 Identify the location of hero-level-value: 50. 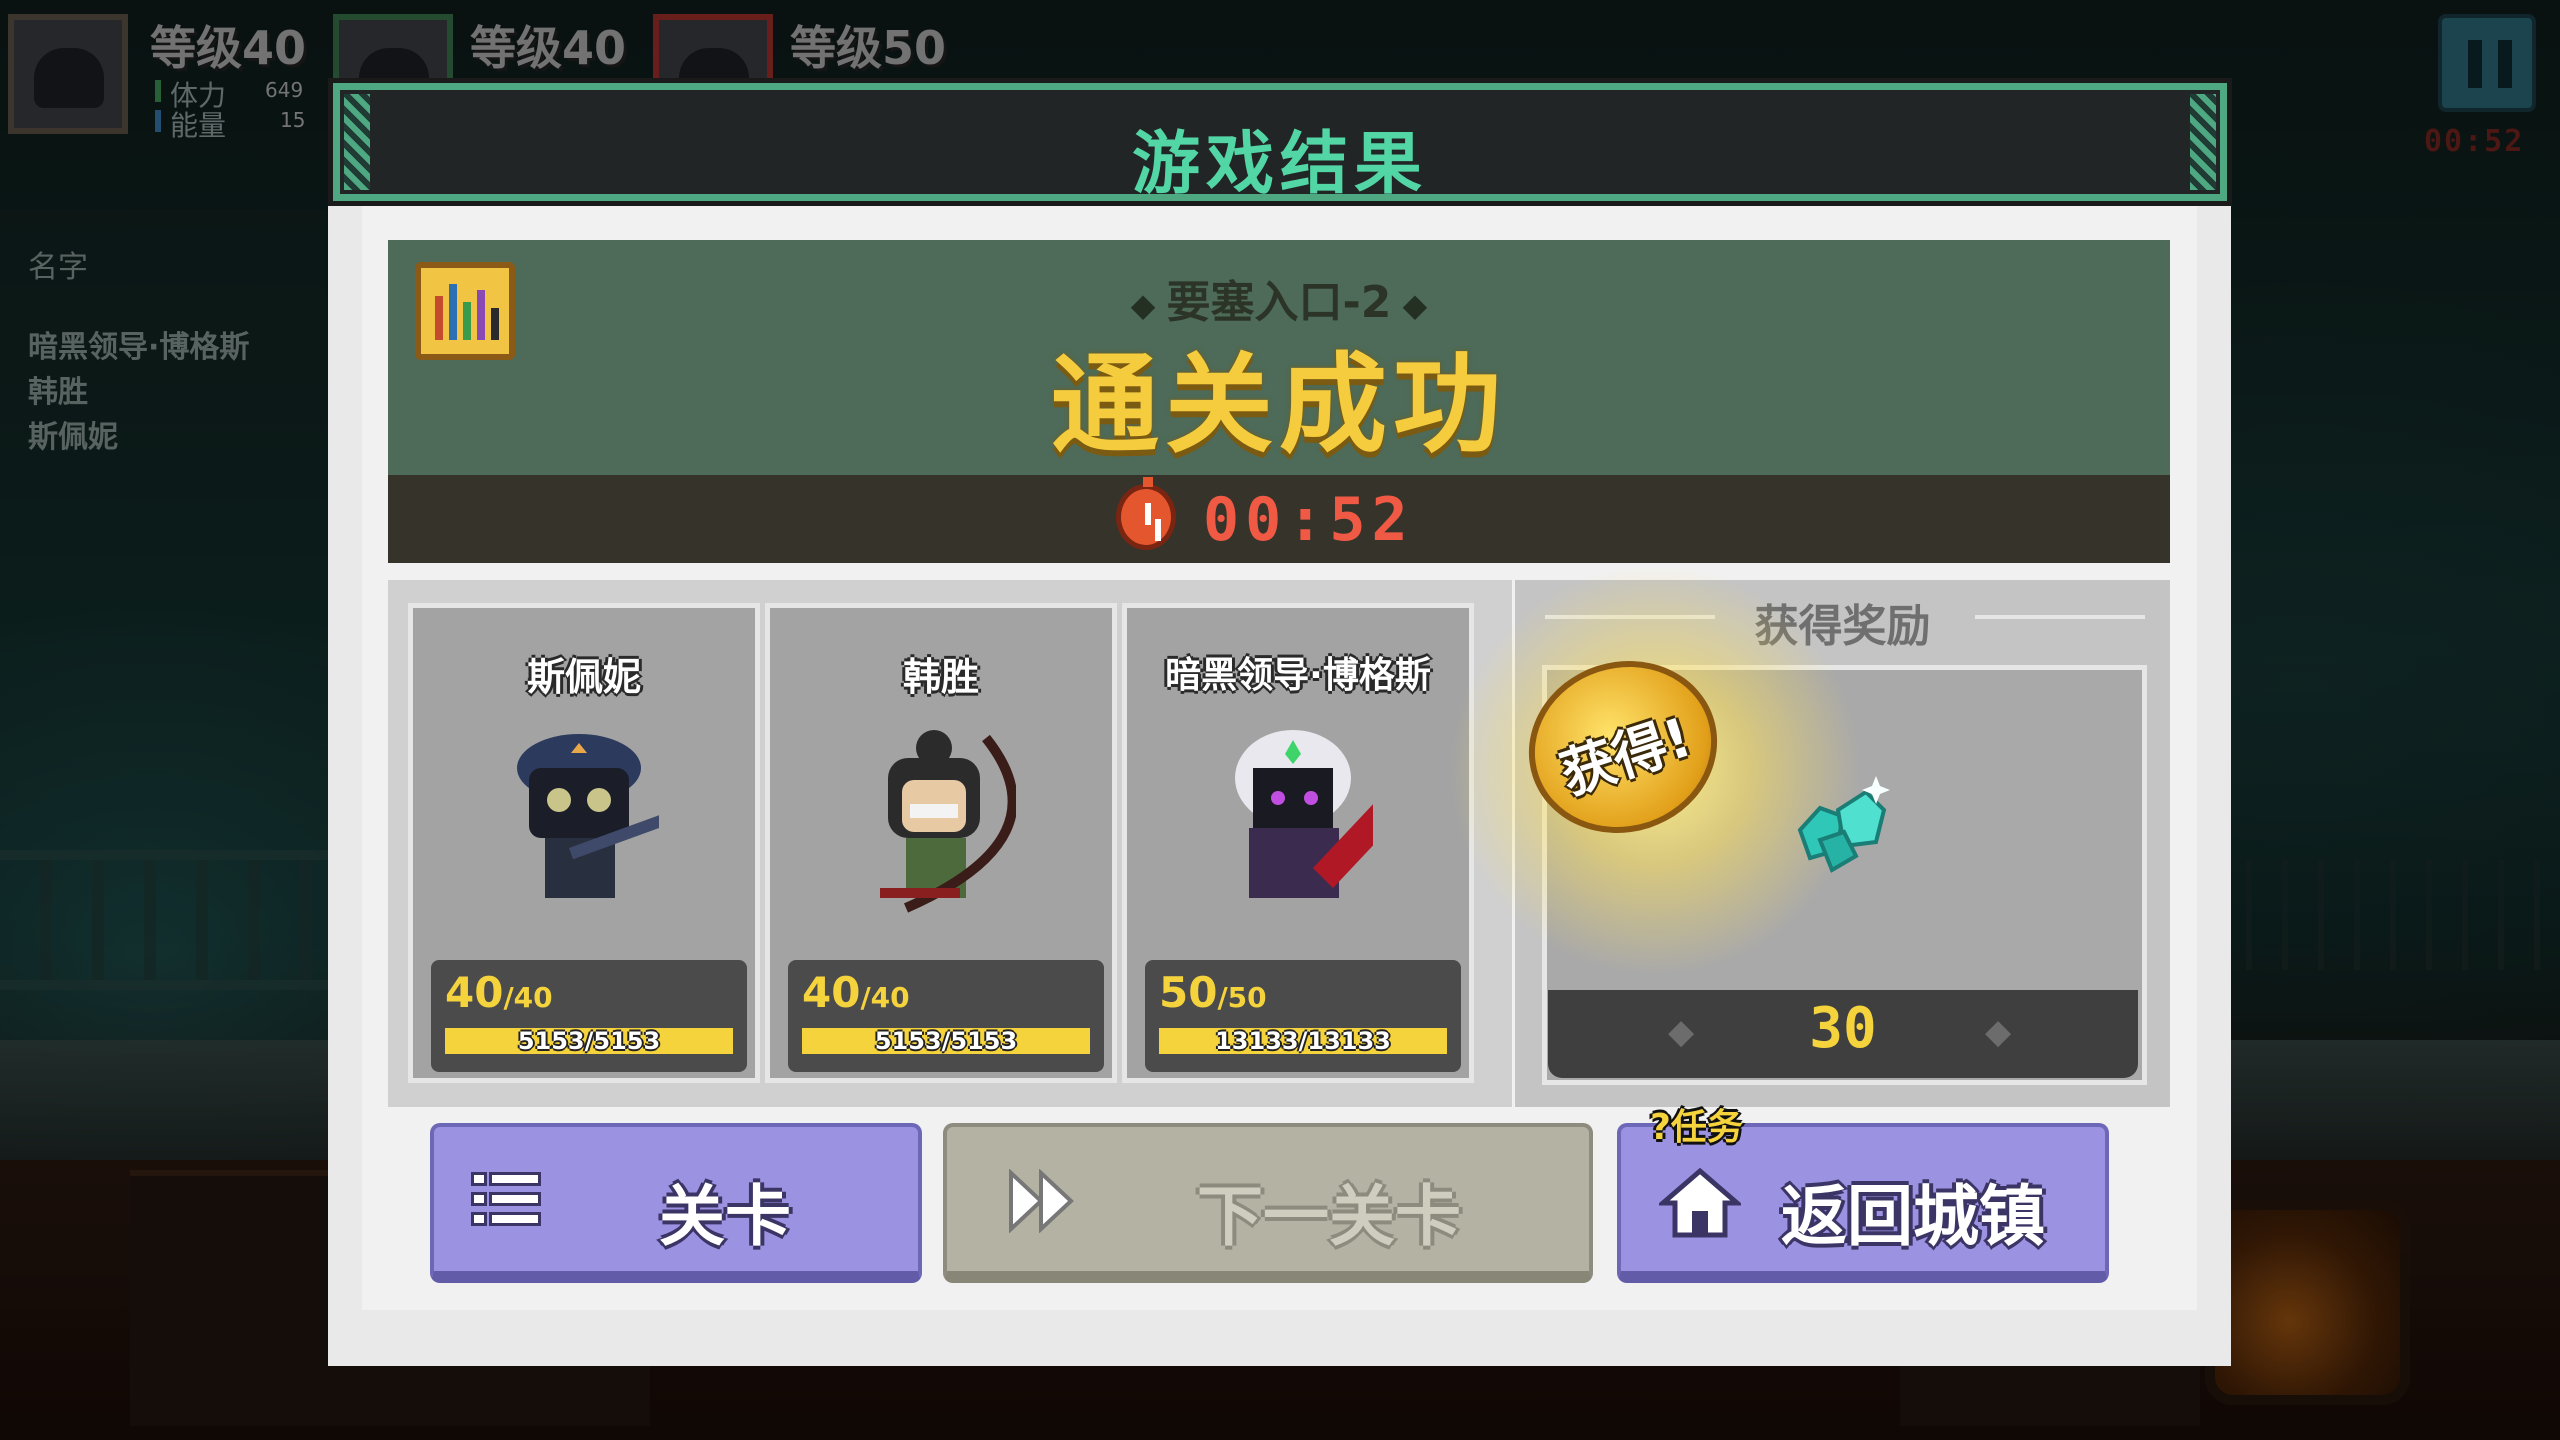
(1188, 992).